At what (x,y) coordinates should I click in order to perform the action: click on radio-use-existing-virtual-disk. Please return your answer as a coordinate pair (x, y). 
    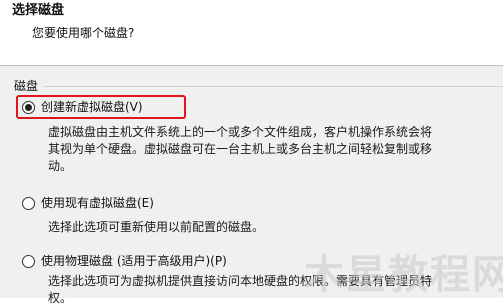
    Looking at the image, I should click on (28, 203).